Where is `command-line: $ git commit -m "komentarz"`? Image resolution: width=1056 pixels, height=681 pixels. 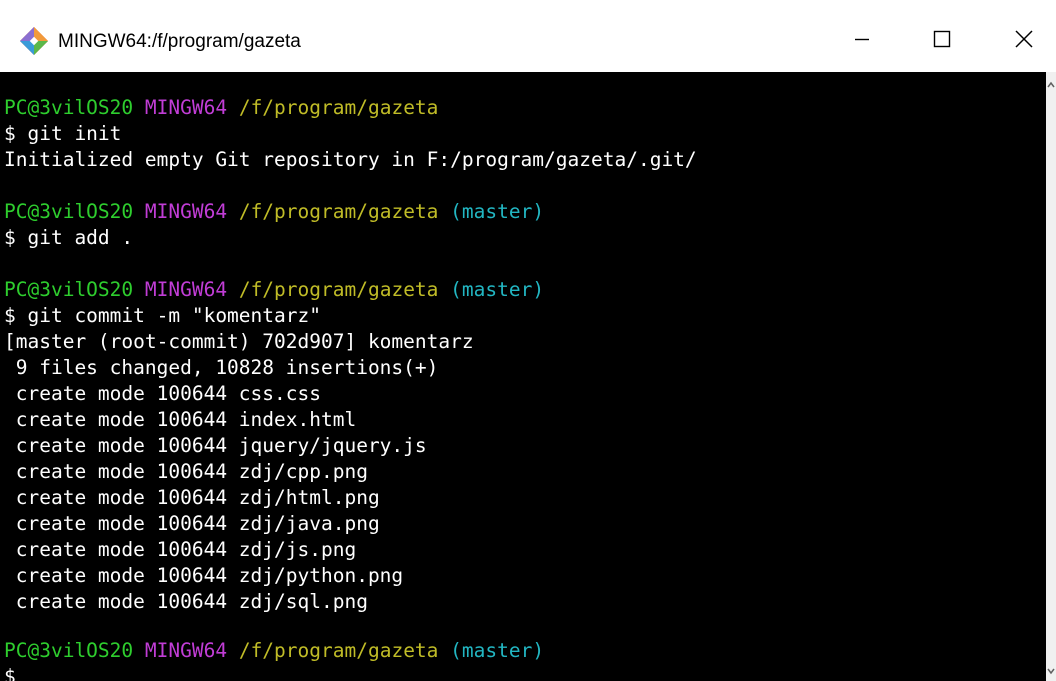 command-line: $ git commit -m "komentarz" is located at coordinates (162, 315).